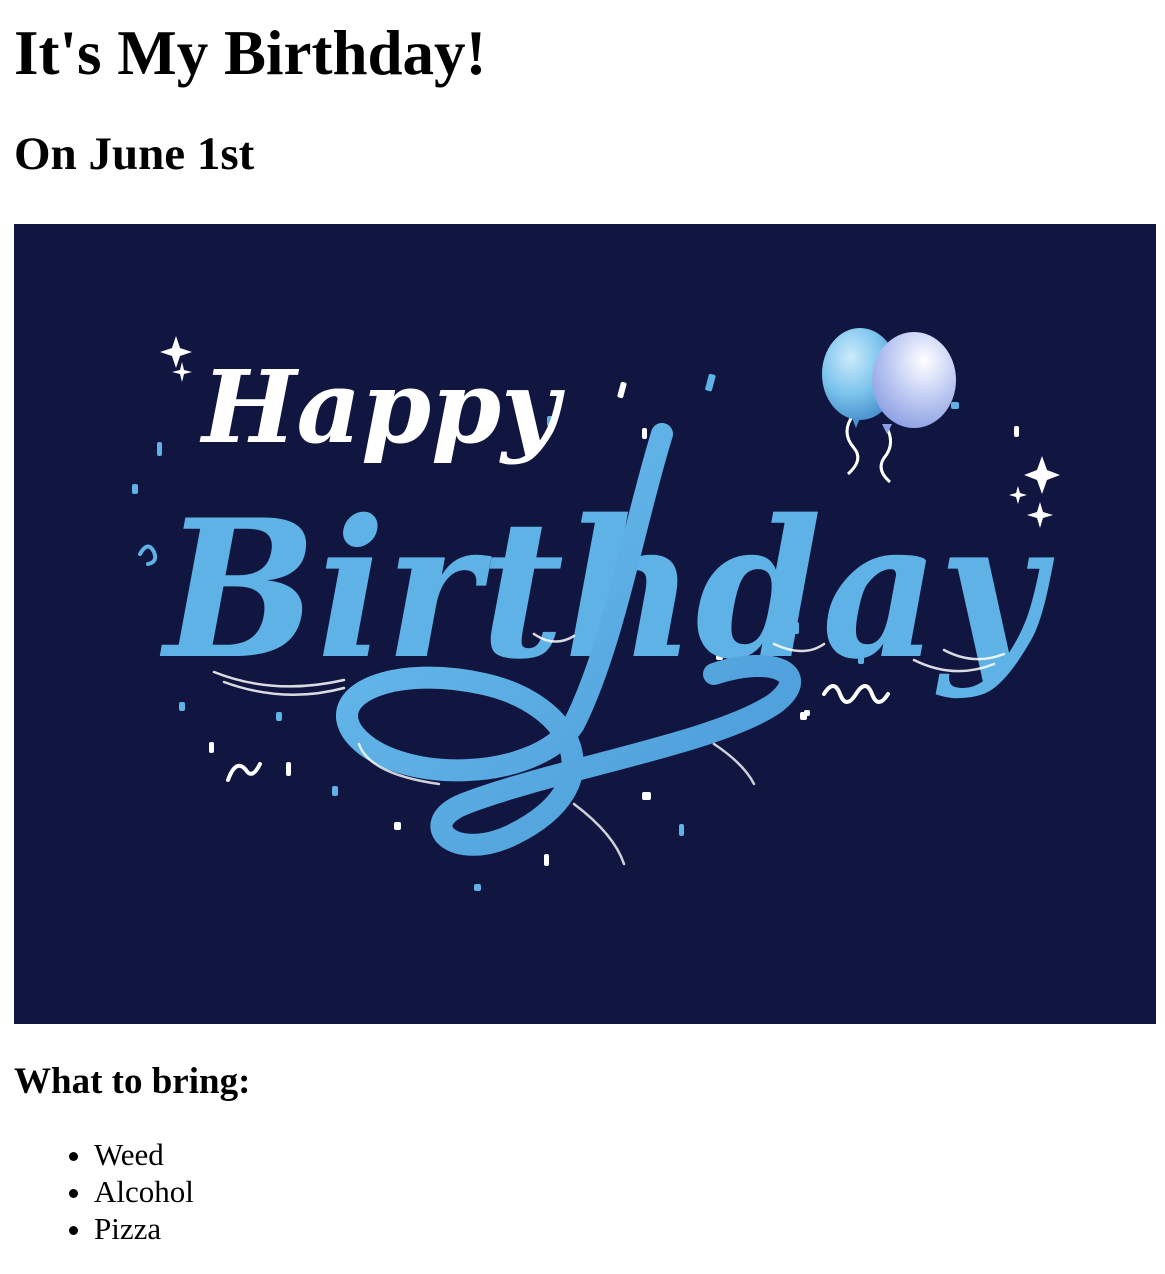 The image size is (1165, 1274). Describe the element at coordinates (382, 407) in the screenshot. I see `banner-happy-text: Happy` at that location.